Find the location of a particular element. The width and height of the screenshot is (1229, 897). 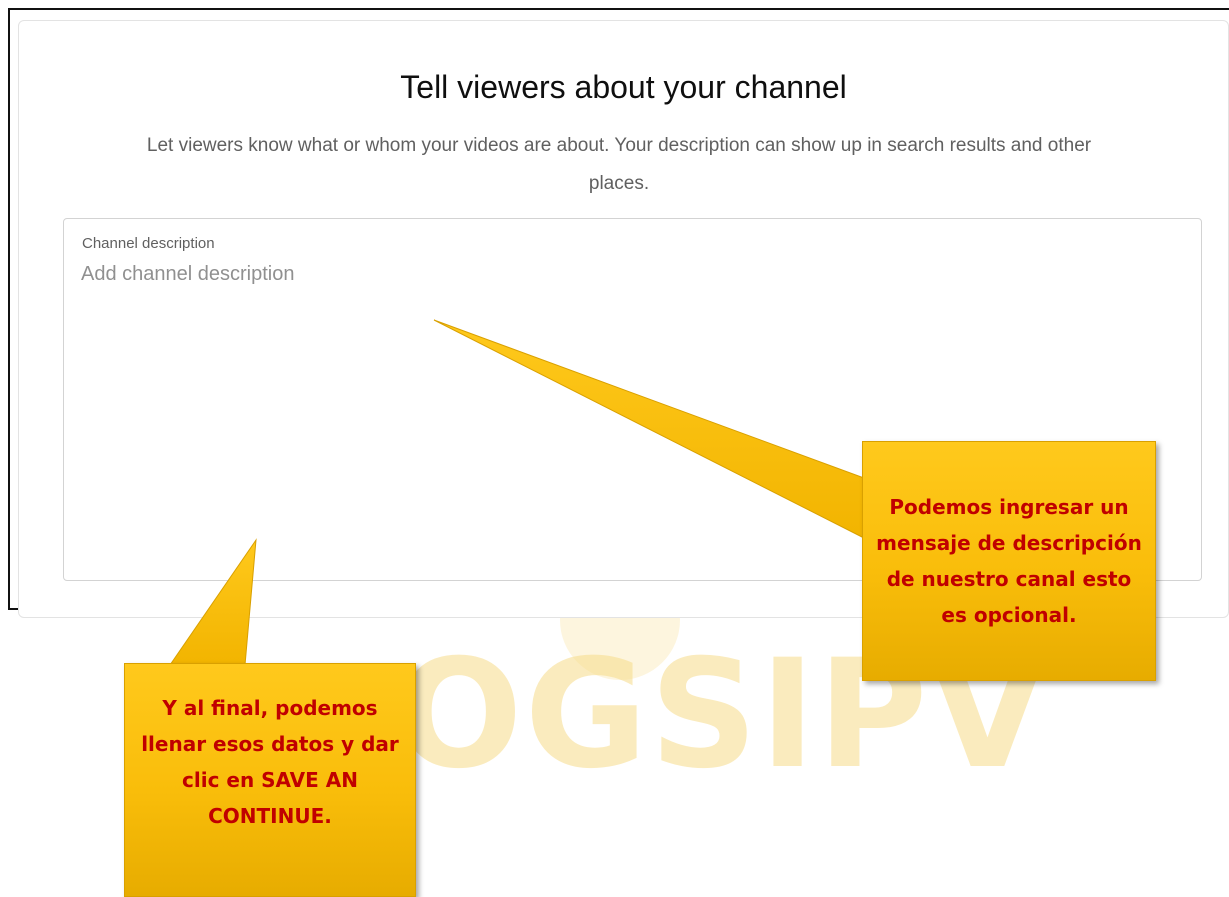

channel-description-label: Channel description is located at coordinates (148, 243).